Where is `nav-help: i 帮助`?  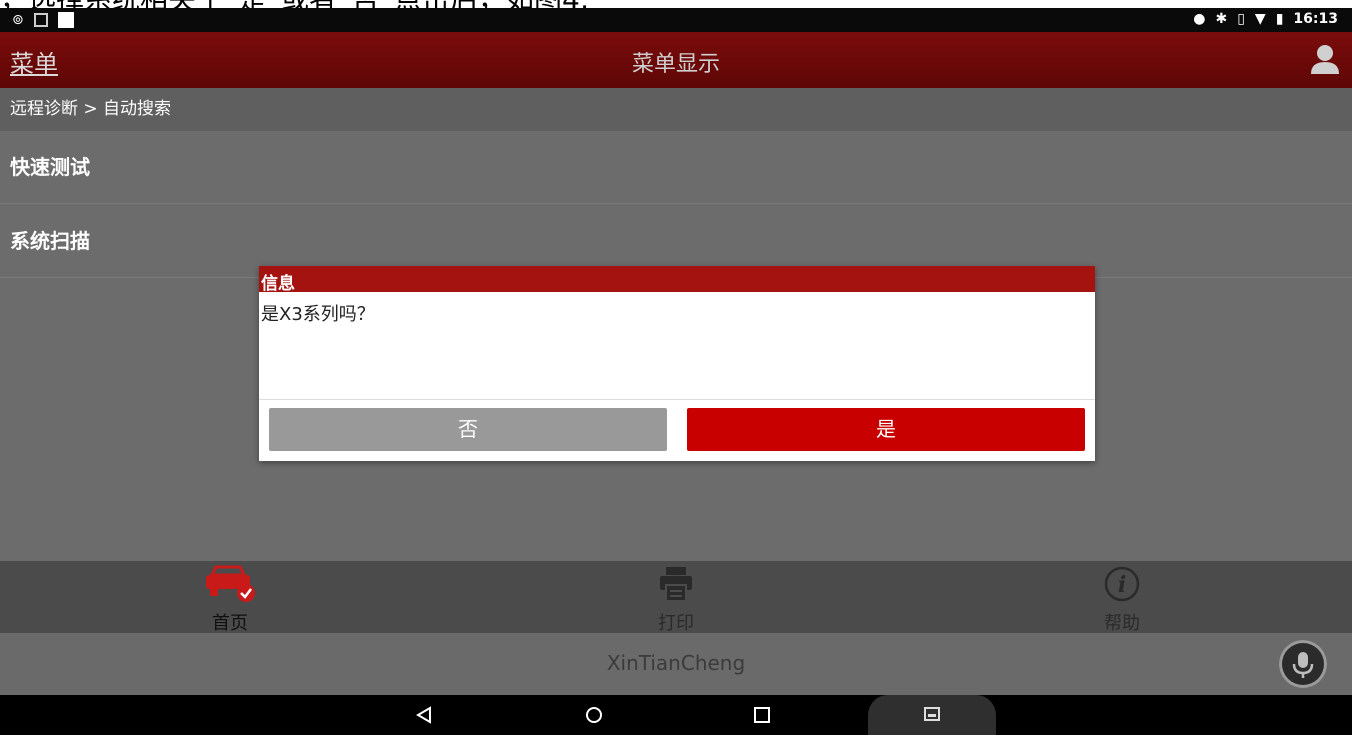
nav-help: i 帮助 is located at coordinates (1122, 600).